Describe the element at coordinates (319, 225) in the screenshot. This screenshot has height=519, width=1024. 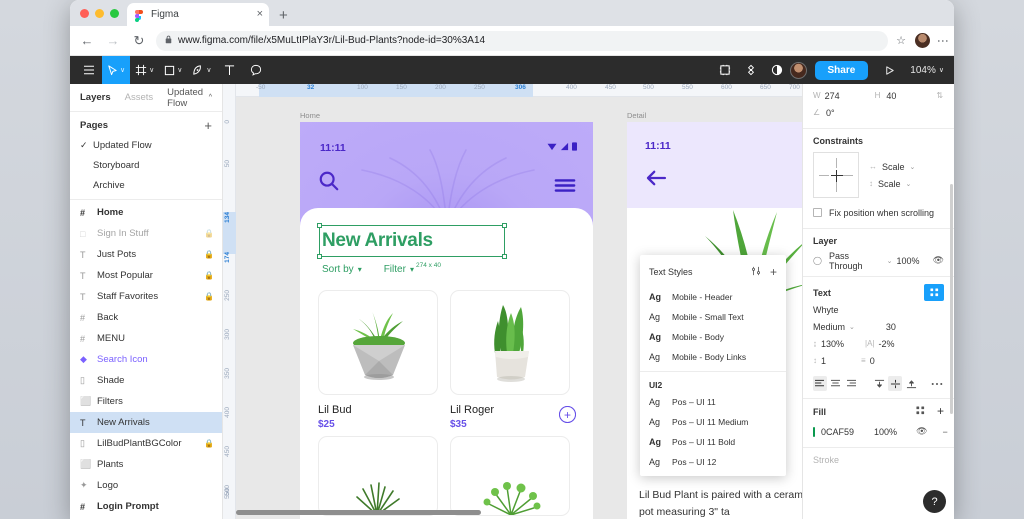
I see `resize-handle-tl` at that location.